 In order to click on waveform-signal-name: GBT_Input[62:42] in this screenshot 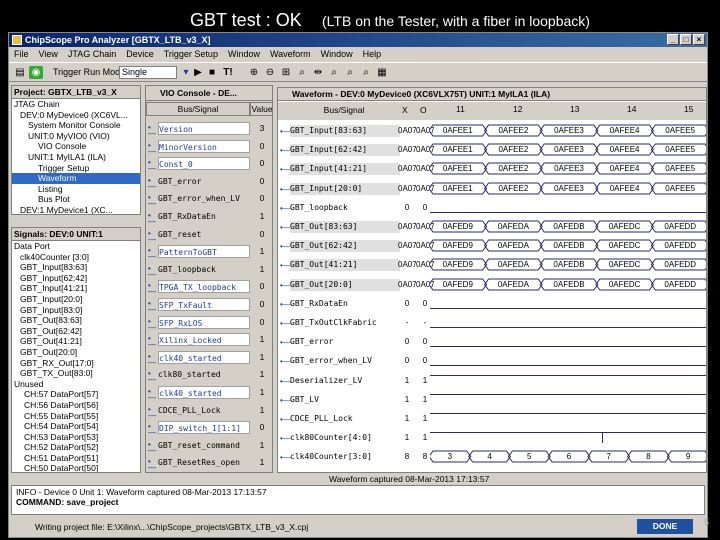, I will do `click(345, 150)`.